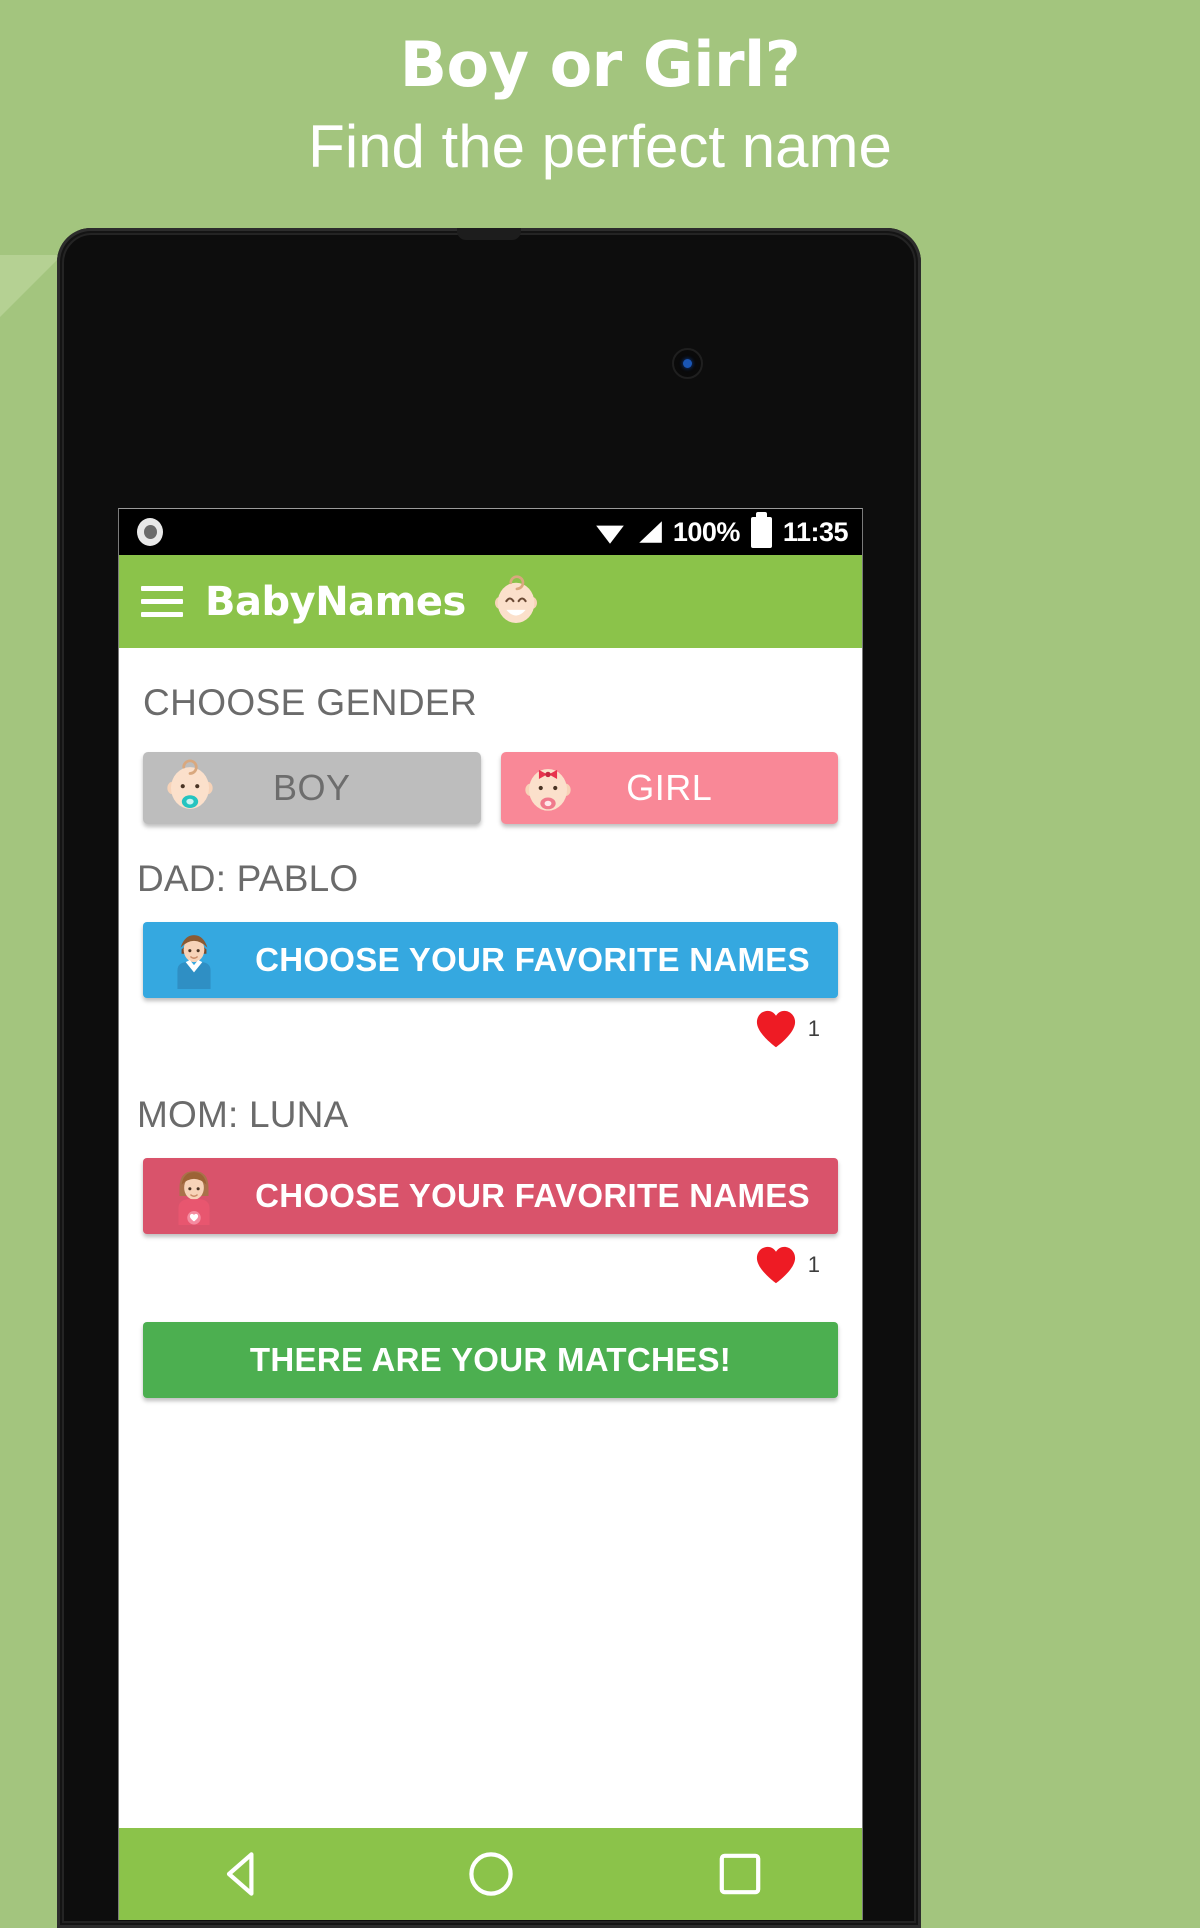 This screenshot has width=1200, height=1928. Describe the element at coordinates (312, 788) in the screenshot. I see `gender-option-boy: BOY` at that location.